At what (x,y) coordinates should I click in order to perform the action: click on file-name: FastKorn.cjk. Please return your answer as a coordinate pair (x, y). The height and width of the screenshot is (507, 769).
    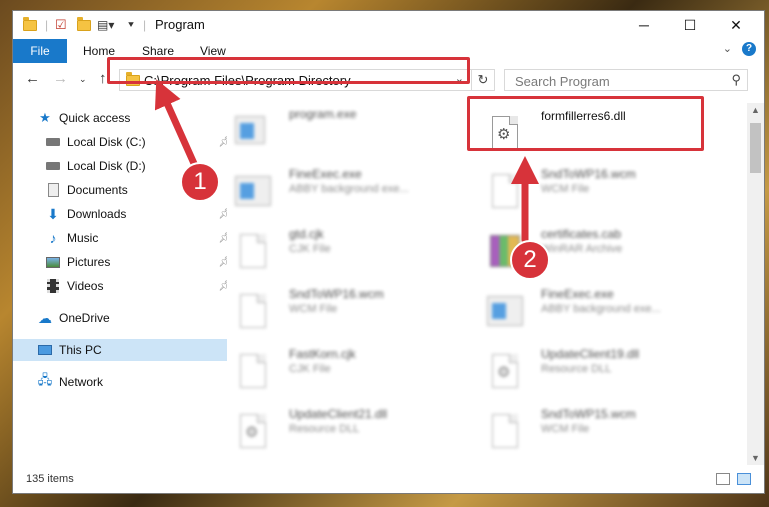
    Looking at the image, I should click on (322, 354).